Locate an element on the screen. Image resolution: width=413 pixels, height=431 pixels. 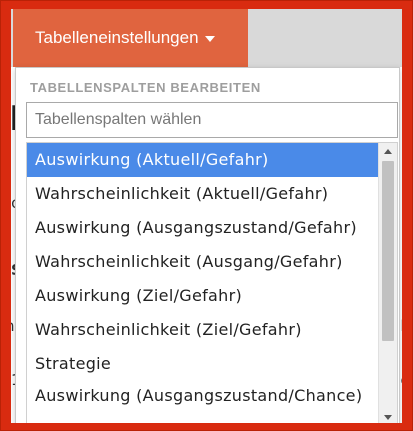
option-item: Auswirkung (Ausgangszustand/Gefahr) is located at coordinates (203, 228).